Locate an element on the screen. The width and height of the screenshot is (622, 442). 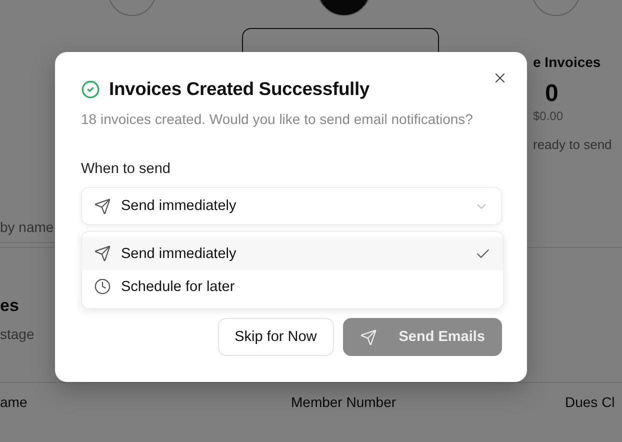
dialog-message: 18 invoices created. Would you like to send email notifications? is located at coordinates (277, 119).